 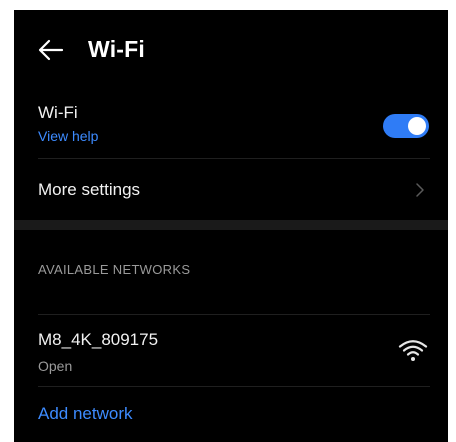 I want to click on view-help-link: View help, so click(x=68, y=136).